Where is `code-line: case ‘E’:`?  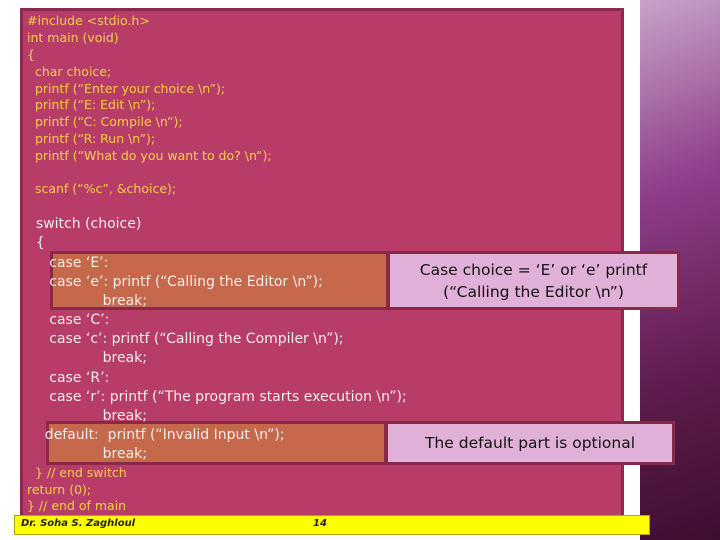
code-line: case ‘E’: is located at coordinates (68, 263).